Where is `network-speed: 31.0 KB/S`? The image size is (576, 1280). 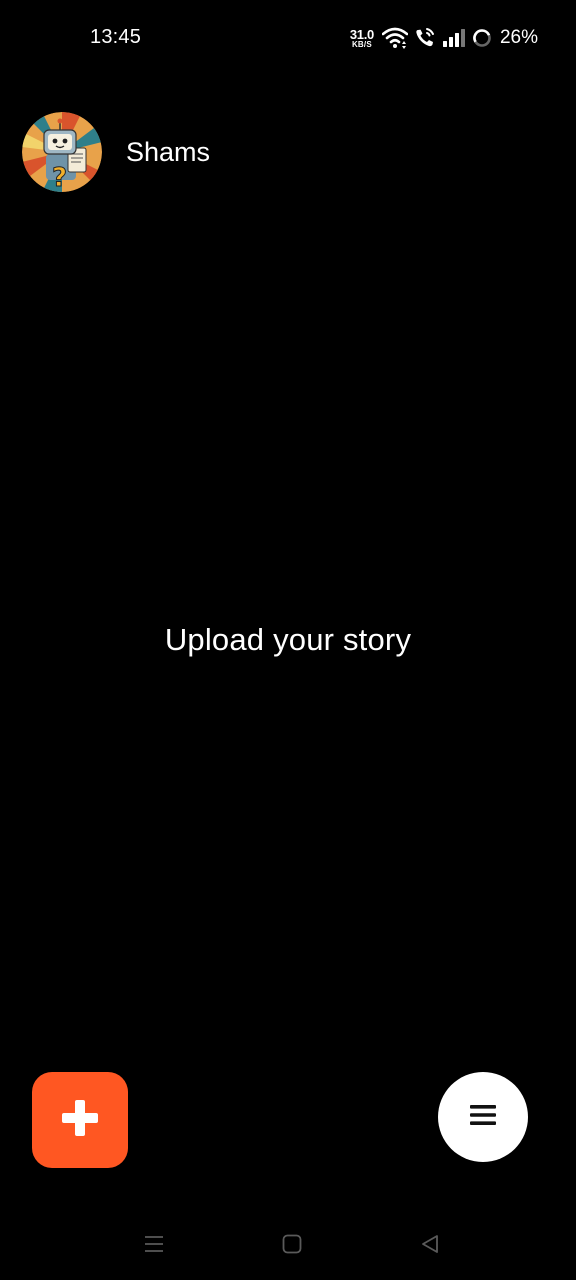
network-speed: 31.0 KB/S is located at coordinates (362, 38).